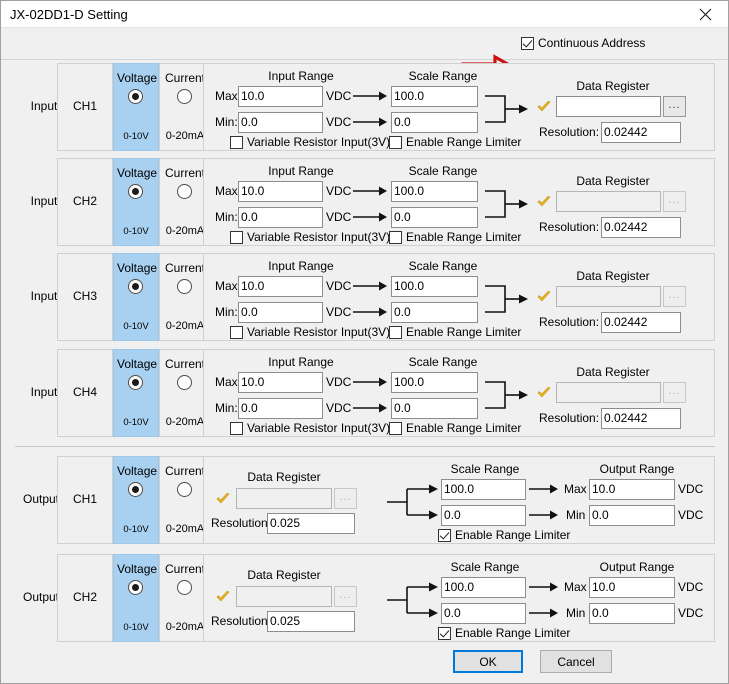 The height and width of the screenshot is (684, 729). What do you see at coordinates (527, 43) in the screenshot?
I see `continuous-address-checkbox` at bounding box center [527, 43].